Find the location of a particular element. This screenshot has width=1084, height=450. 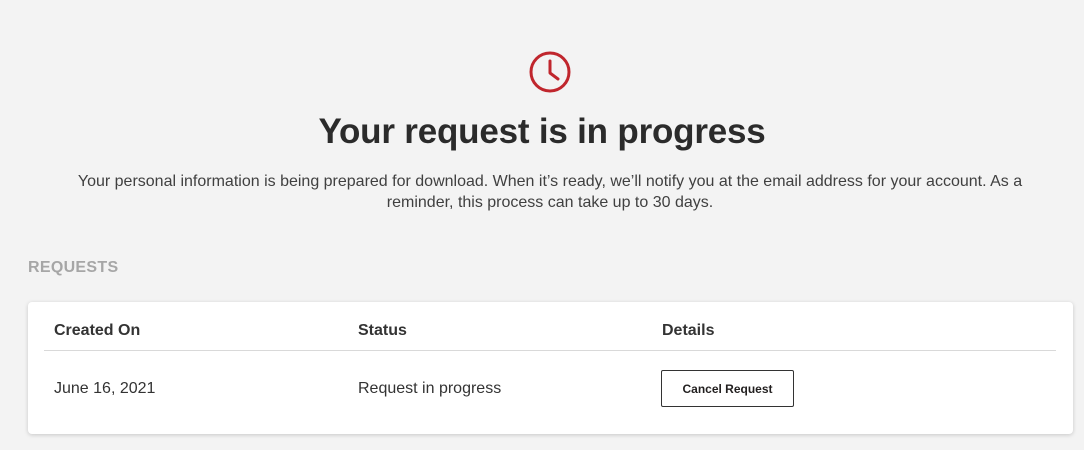

column-header-created-on: Created On is located at coordinates (97, 330).